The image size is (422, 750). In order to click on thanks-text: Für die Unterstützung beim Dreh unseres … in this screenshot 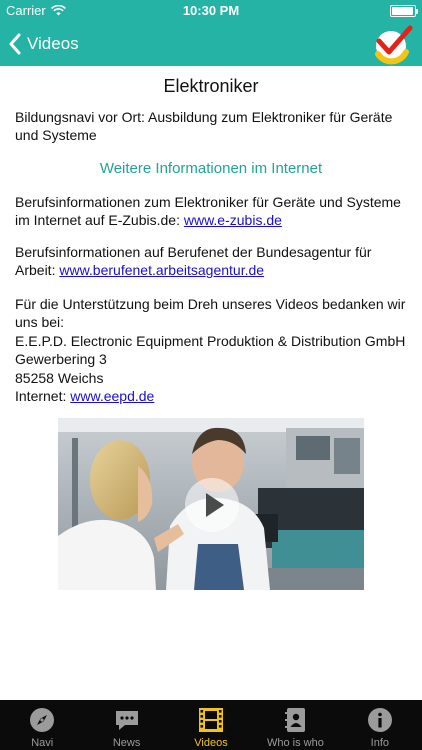, I will do `click(210, 313)`.